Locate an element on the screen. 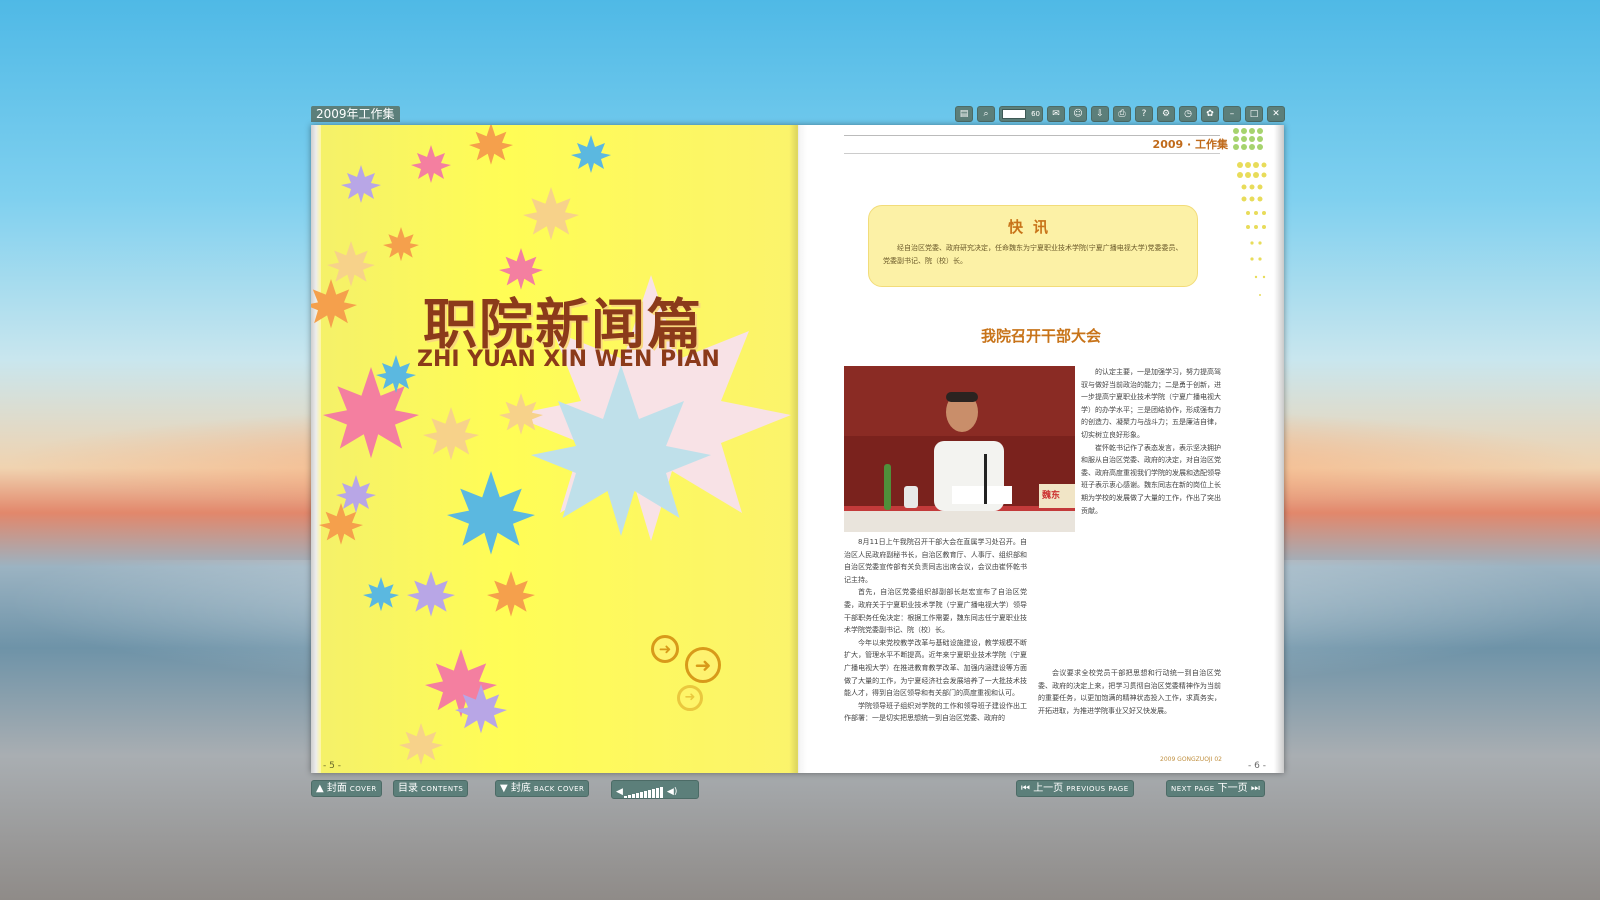 The width and height of the screenshot is (1600, 900). toolbar-icons: ▤ ⌕ 60 ✉ ☺ ⇩ ⎙ ? ⚙ ◷ ✿ – □ ✕ is located at coordinates (1120, 114).